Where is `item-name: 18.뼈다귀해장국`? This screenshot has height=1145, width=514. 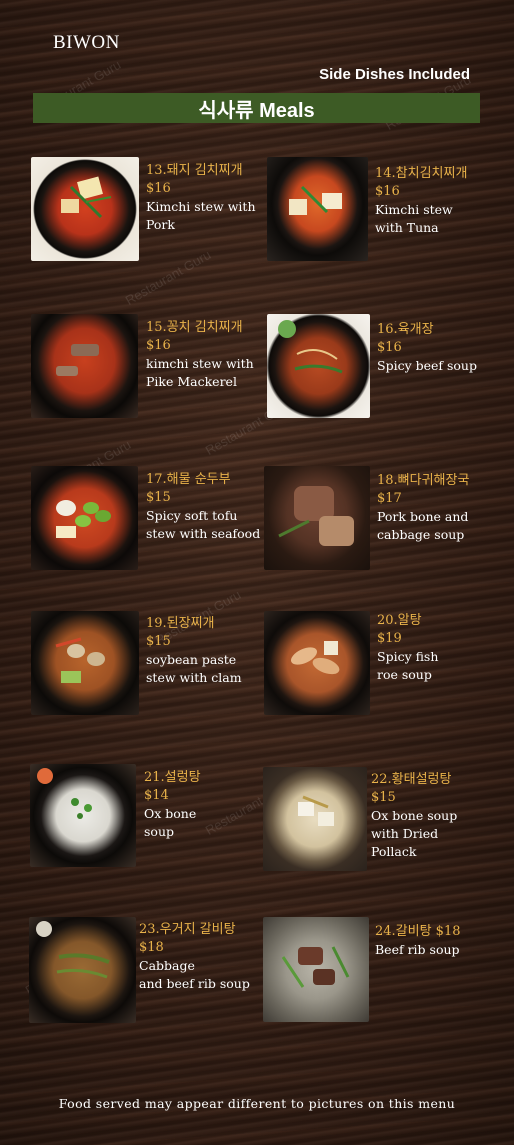
item-name: 18.뼈다귀해장국 is located at coordinates (423, 480).